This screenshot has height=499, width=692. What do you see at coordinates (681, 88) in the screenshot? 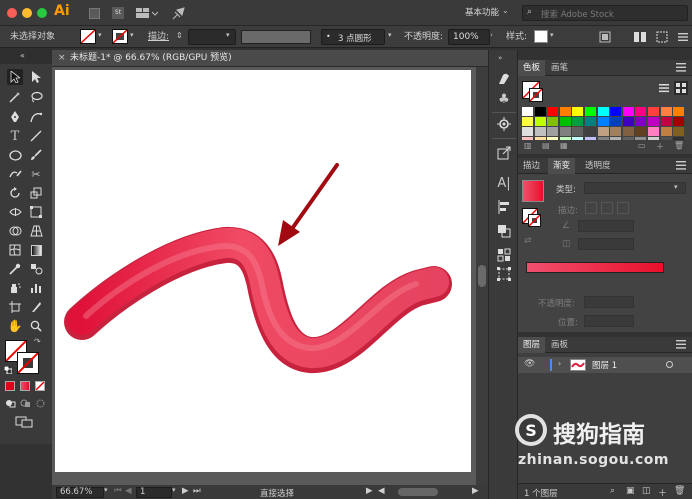
I see `grid-view-icon` at bounding box center [681, 88].